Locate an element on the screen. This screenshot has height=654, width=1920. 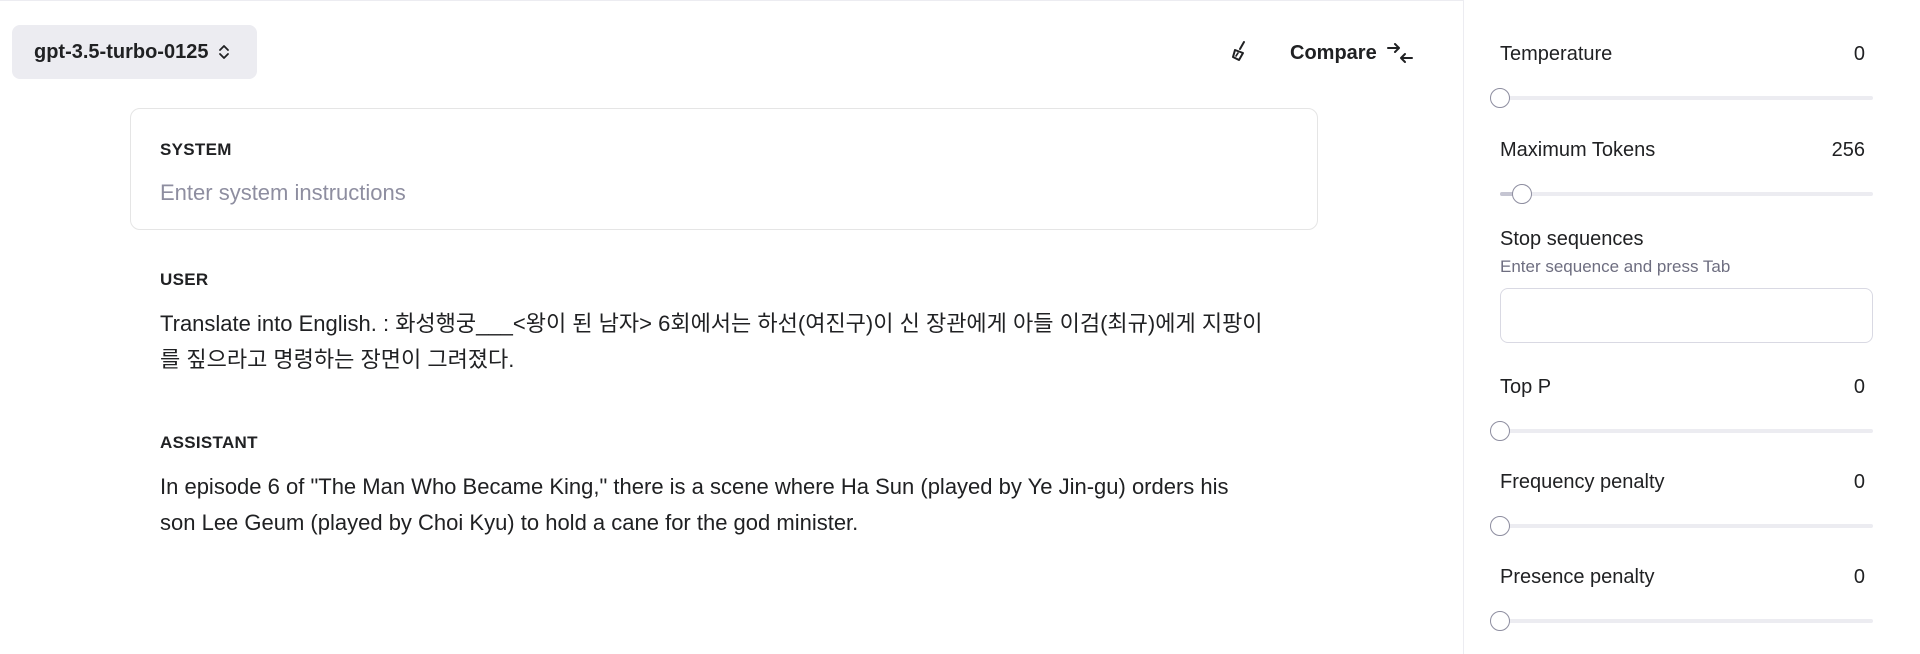
model-select: gpt-3.5-turbo-0125 is located at coordinates (134, 52).